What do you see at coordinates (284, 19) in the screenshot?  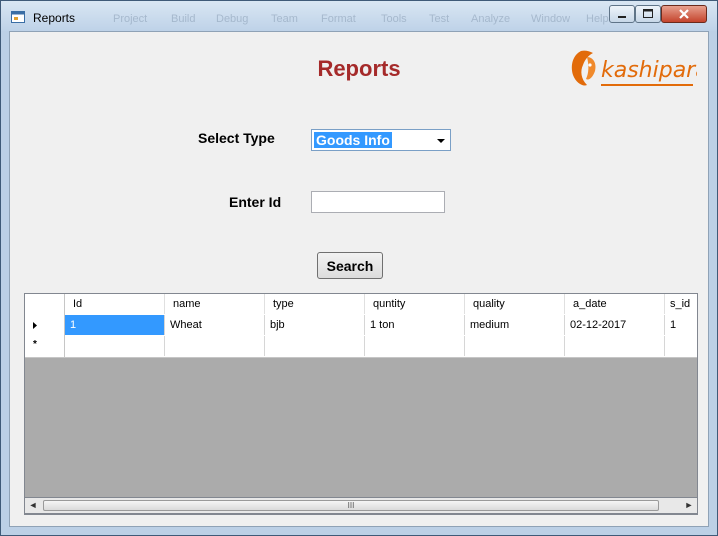 I see `ghost-menu-item: Team` at bounding box center [284, 19].